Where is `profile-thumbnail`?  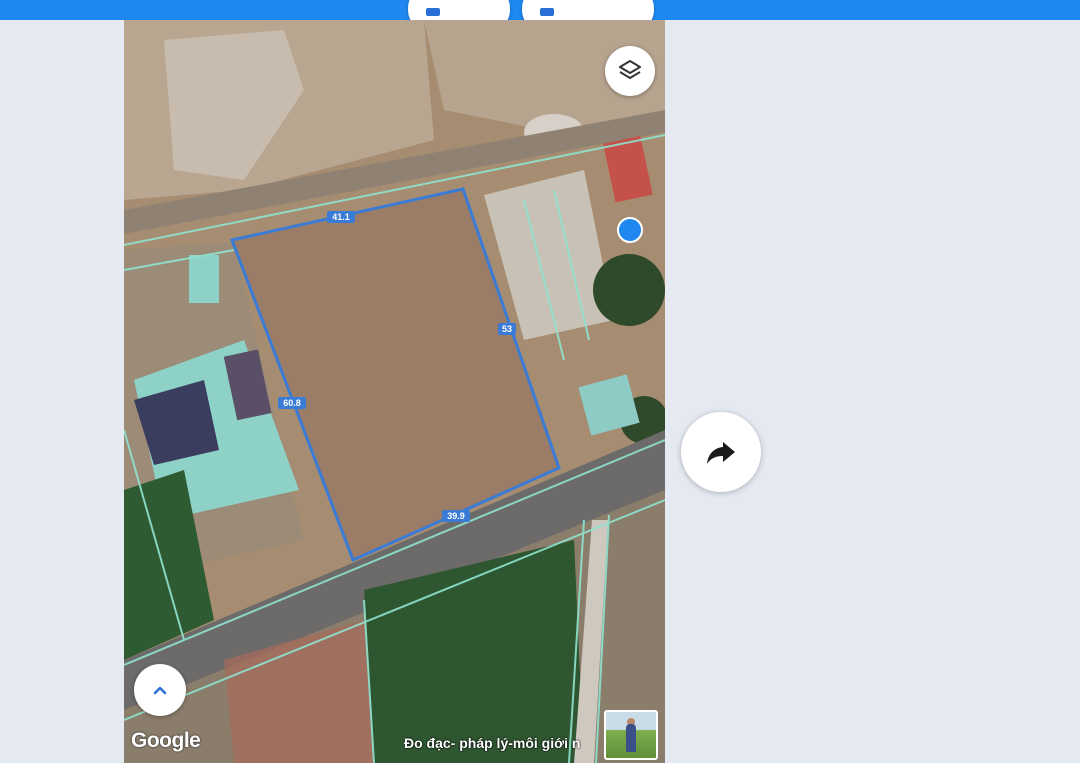 profile-thumbnail is located at coordinates (631, 735).